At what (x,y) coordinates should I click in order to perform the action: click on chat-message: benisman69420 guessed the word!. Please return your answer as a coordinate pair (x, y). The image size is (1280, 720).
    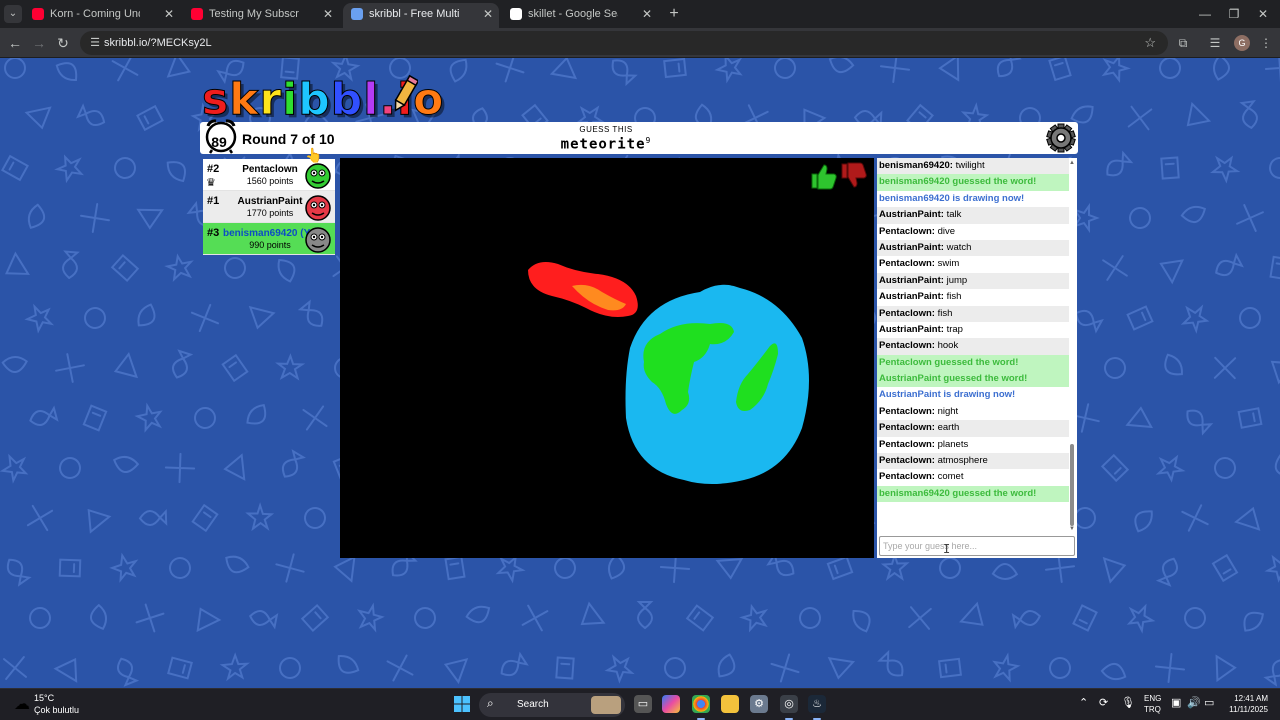
    Looking at the image, I should click on (973, 494).